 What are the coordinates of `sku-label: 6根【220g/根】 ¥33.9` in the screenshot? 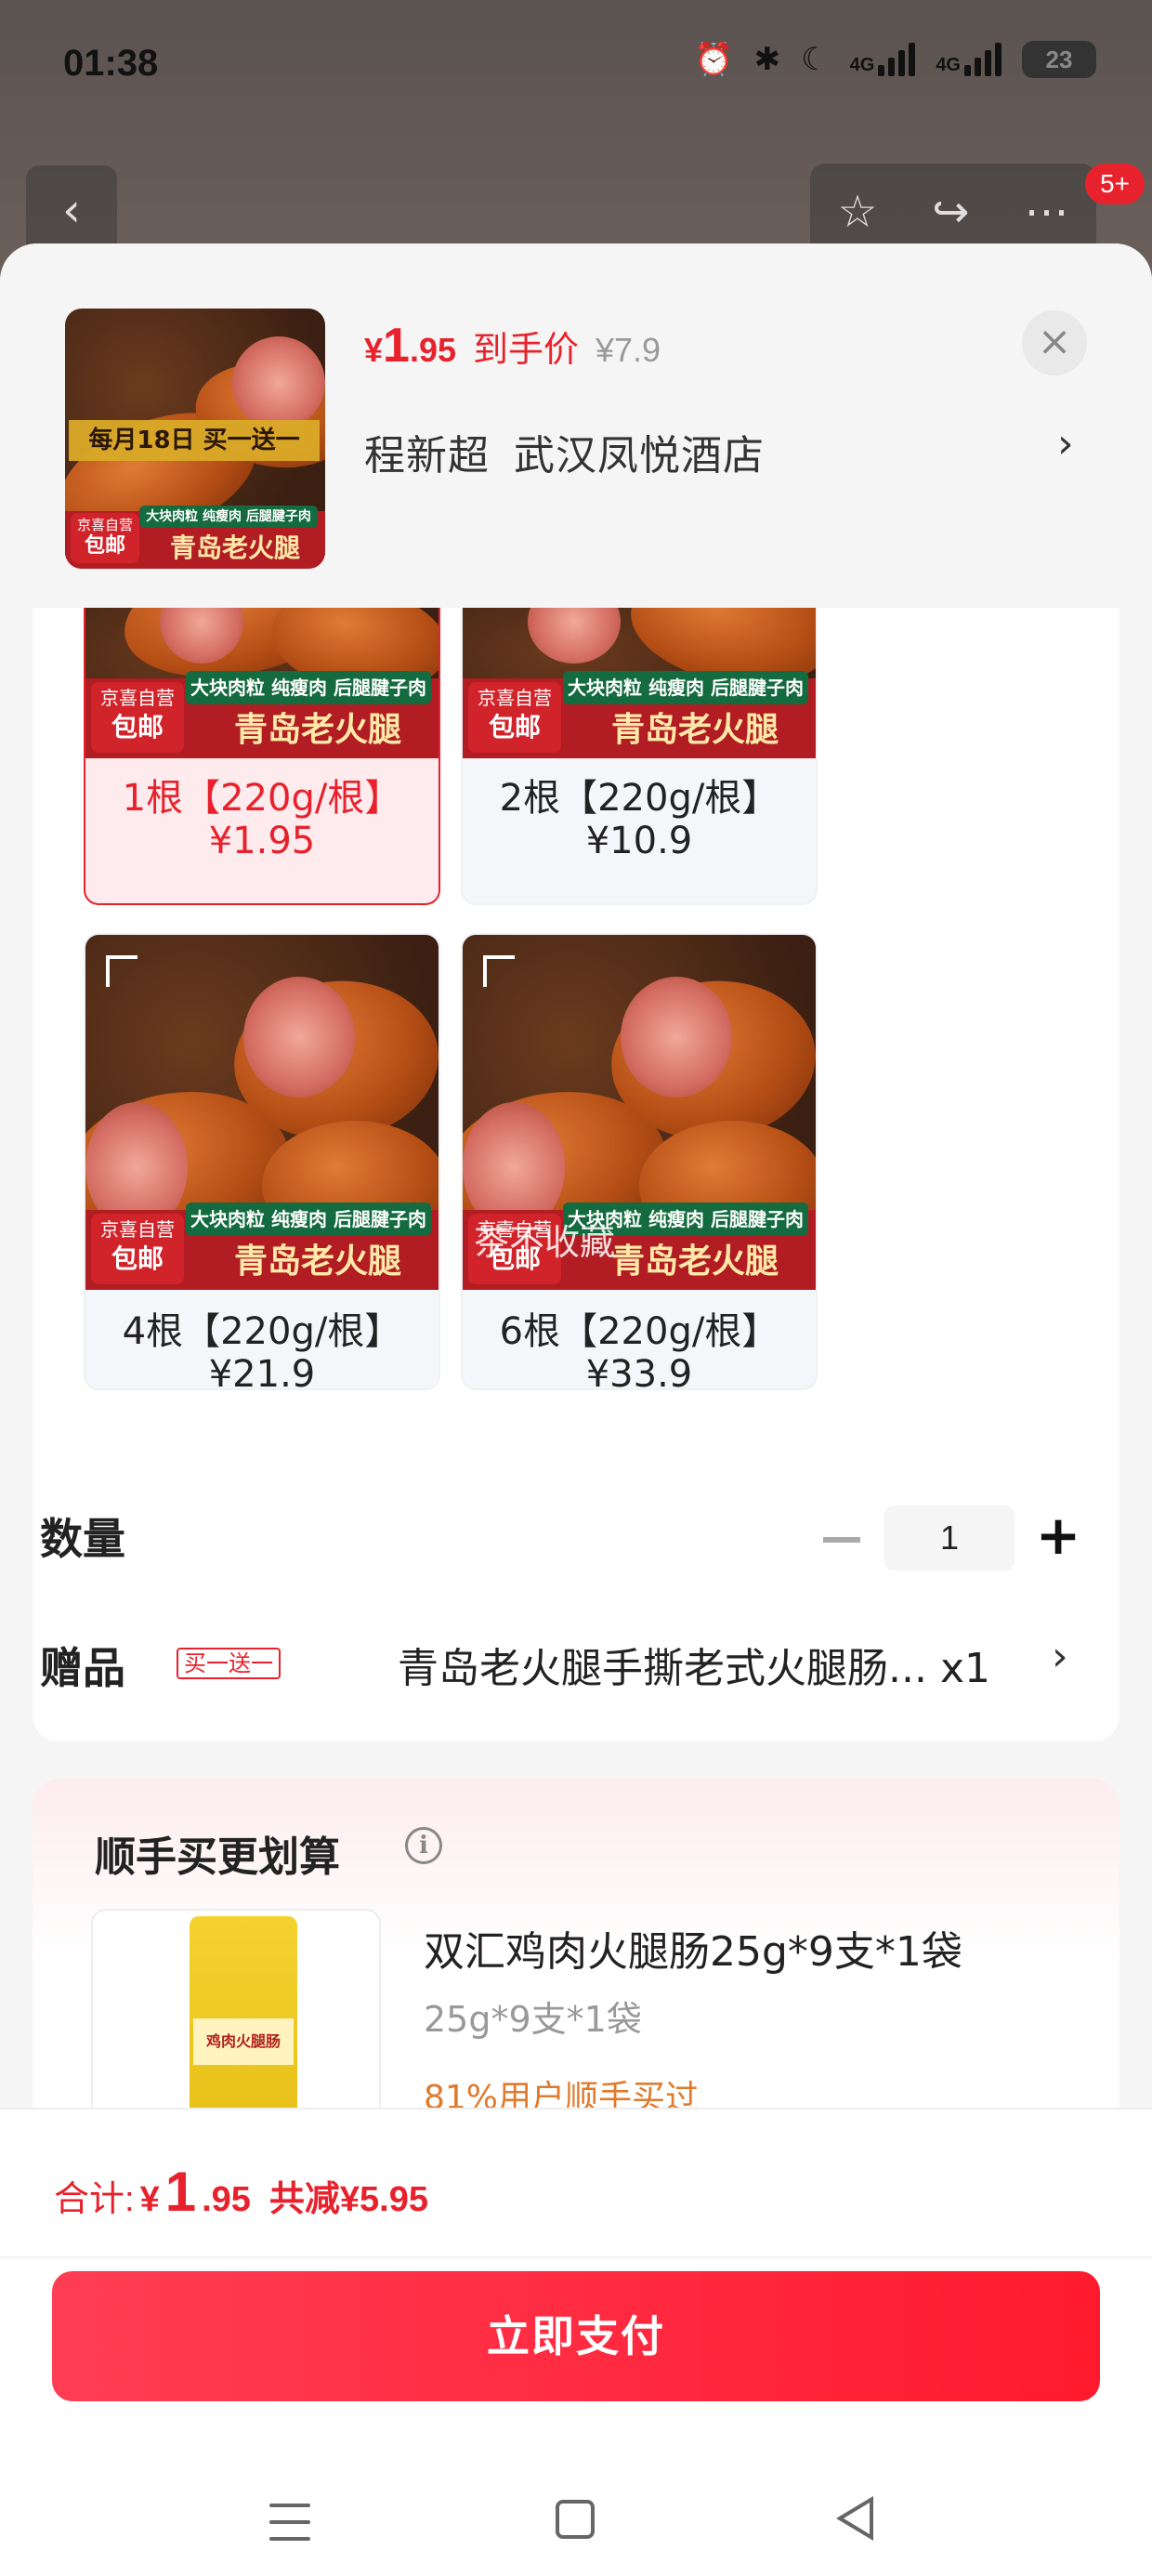 It's located at (639, 1350).